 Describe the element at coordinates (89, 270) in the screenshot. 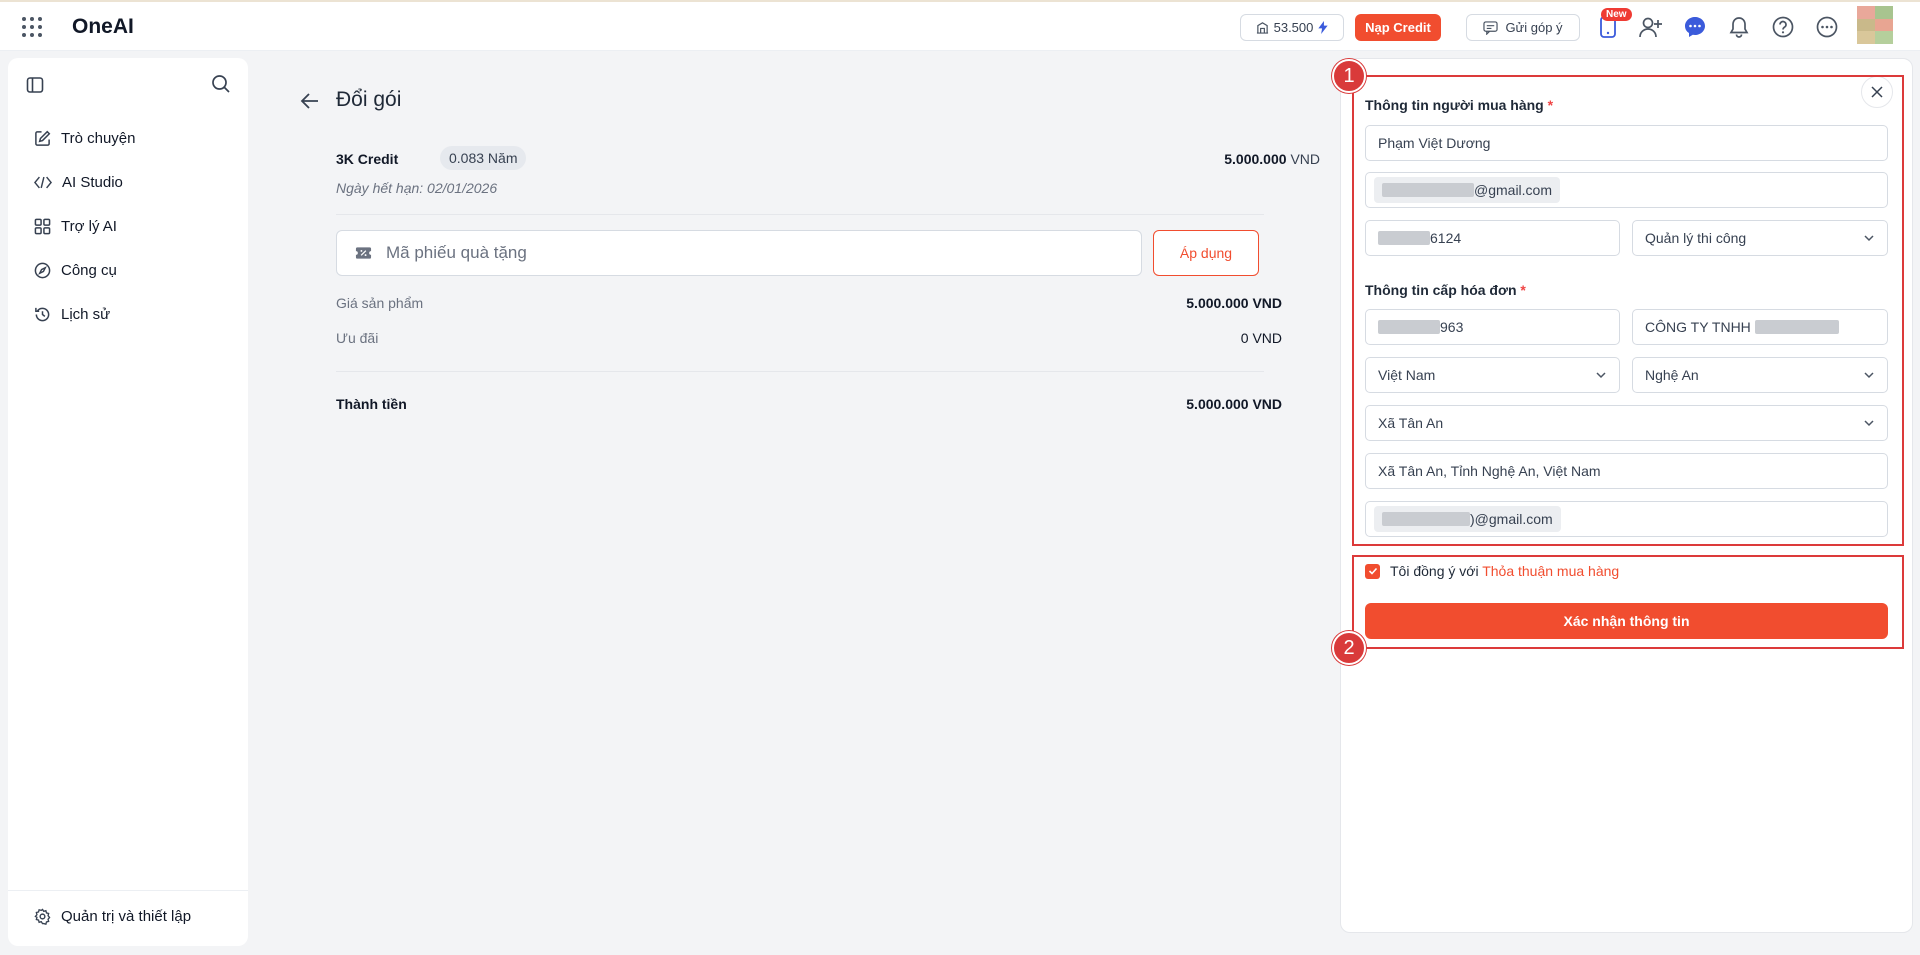

I see `sidebar-item-label: Công cụ` at that location.